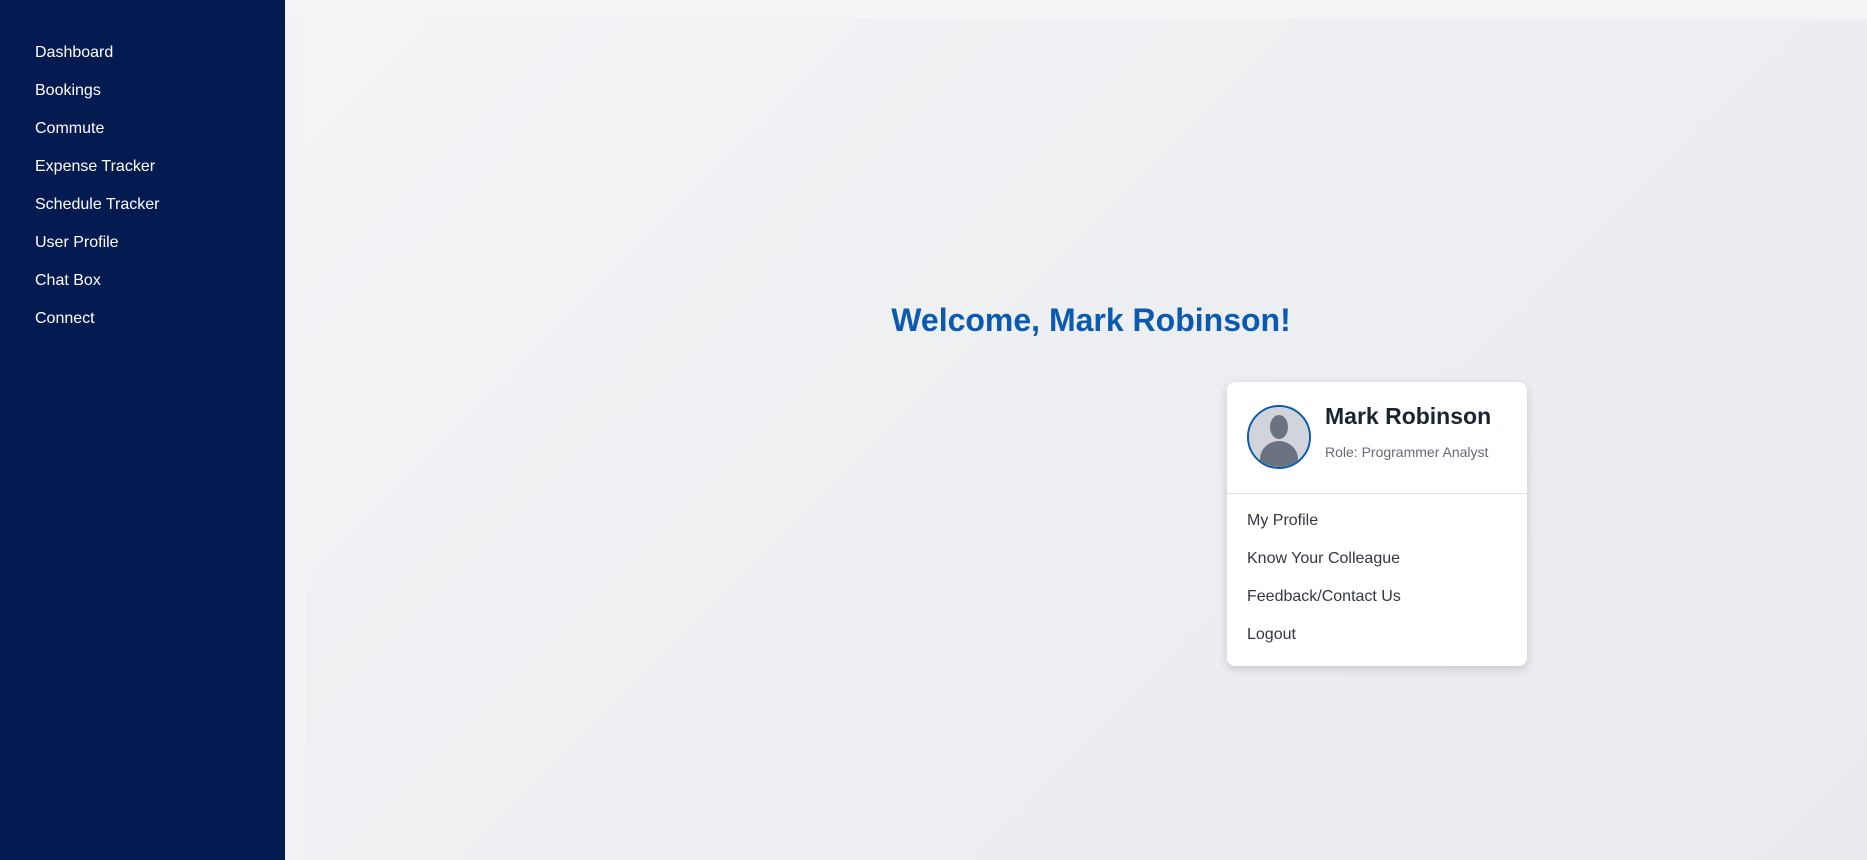  I want to click on profile-card-header: Mark Robinson Role: Programmer Analyst, so click(1377, 438).